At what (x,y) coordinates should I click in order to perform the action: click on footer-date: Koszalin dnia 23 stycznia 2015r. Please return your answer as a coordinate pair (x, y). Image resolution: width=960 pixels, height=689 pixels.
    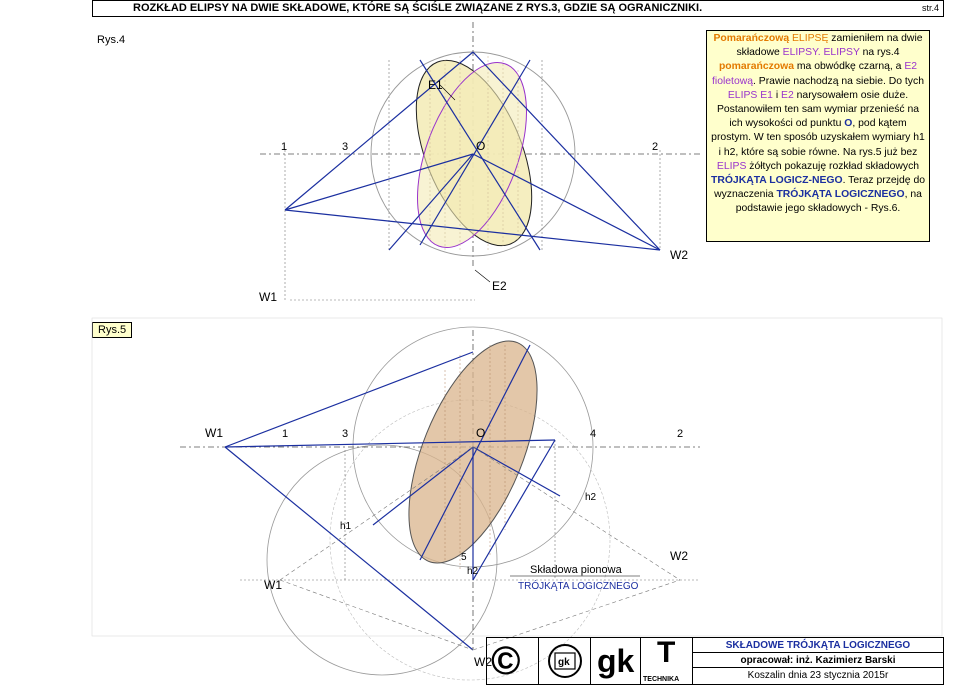
    Looking at the image, I should click on (818, 675).